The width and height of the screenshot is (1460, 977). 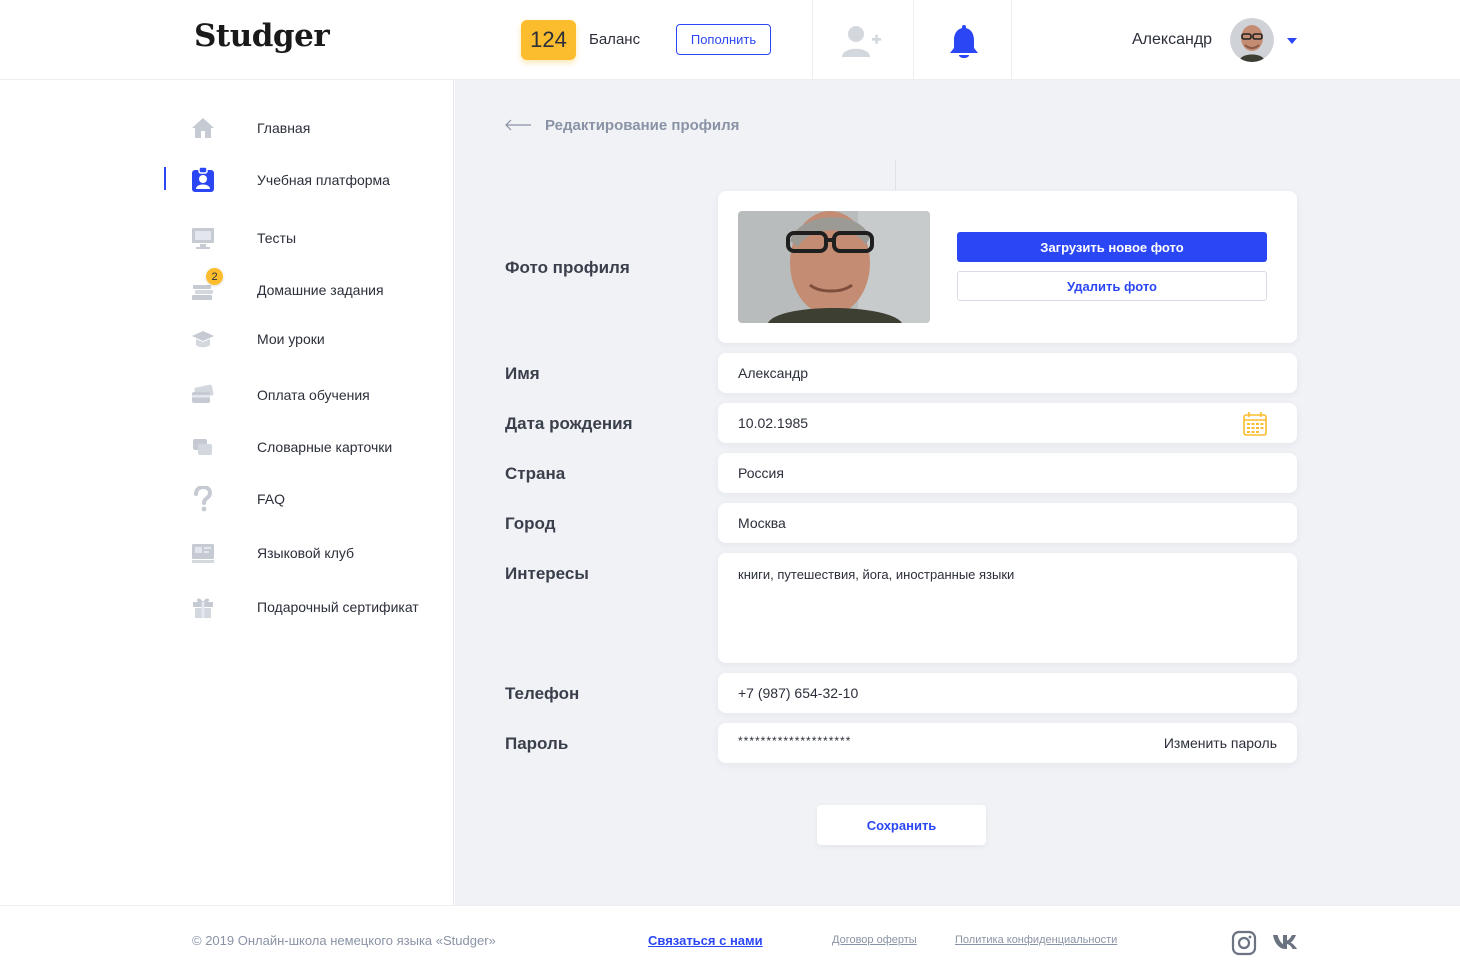 I want to click on sidebar-item-label: Тесты, so click(x=277, y=238).